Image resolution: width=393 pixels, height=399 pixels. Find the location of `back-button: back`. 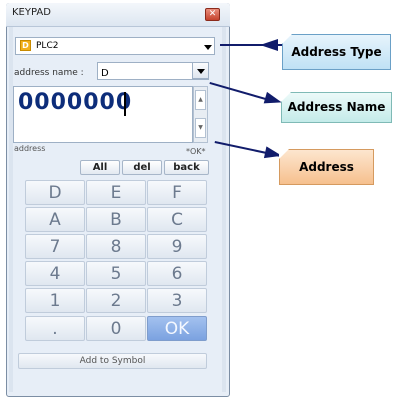

back-button: back is located at coordinates (186, 167).